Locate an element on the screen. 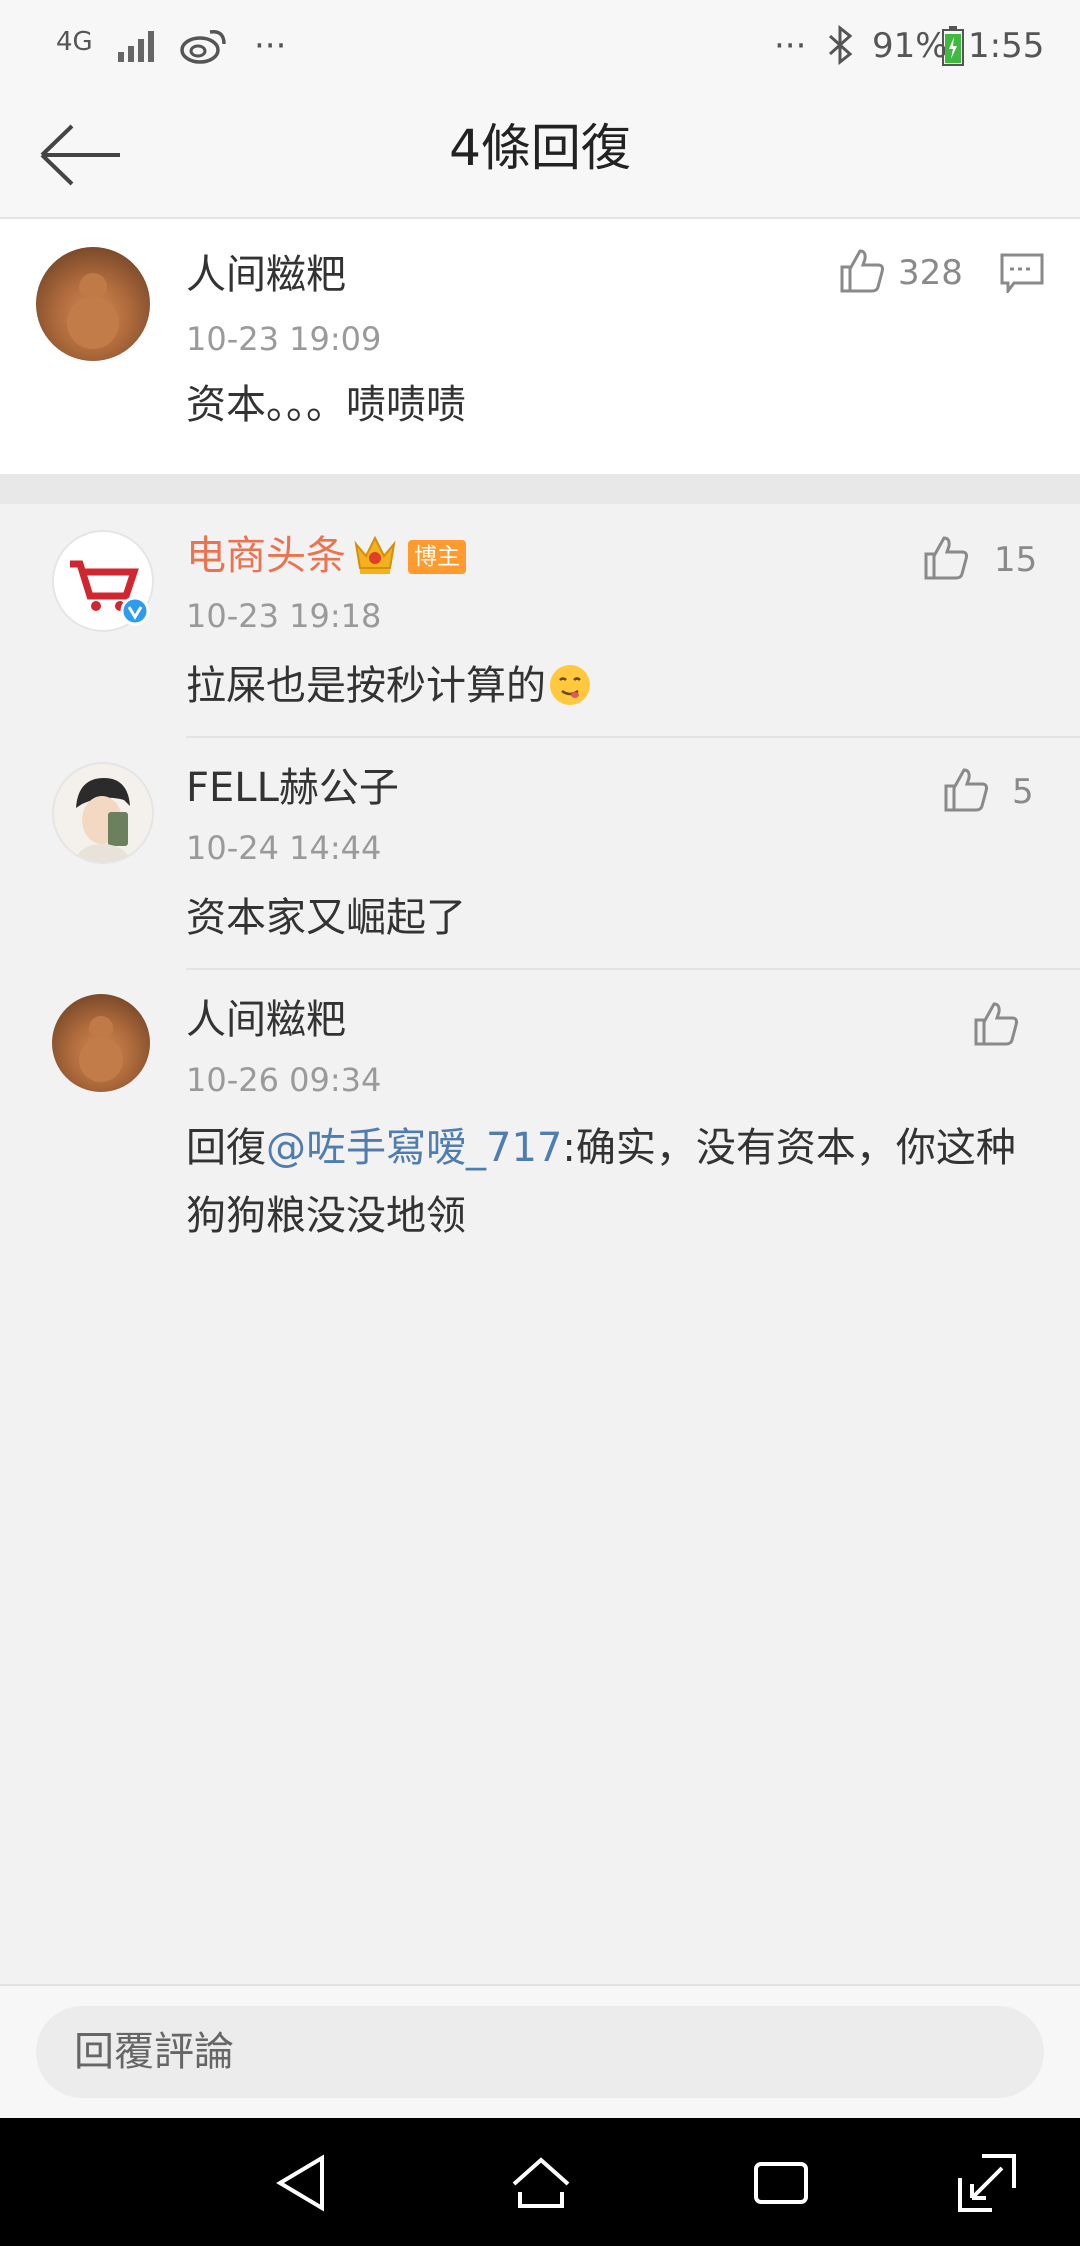 This screenshot has height=2246, width=1080. reply-time: 10-23 19:18 is located at coordinates (284, 616).